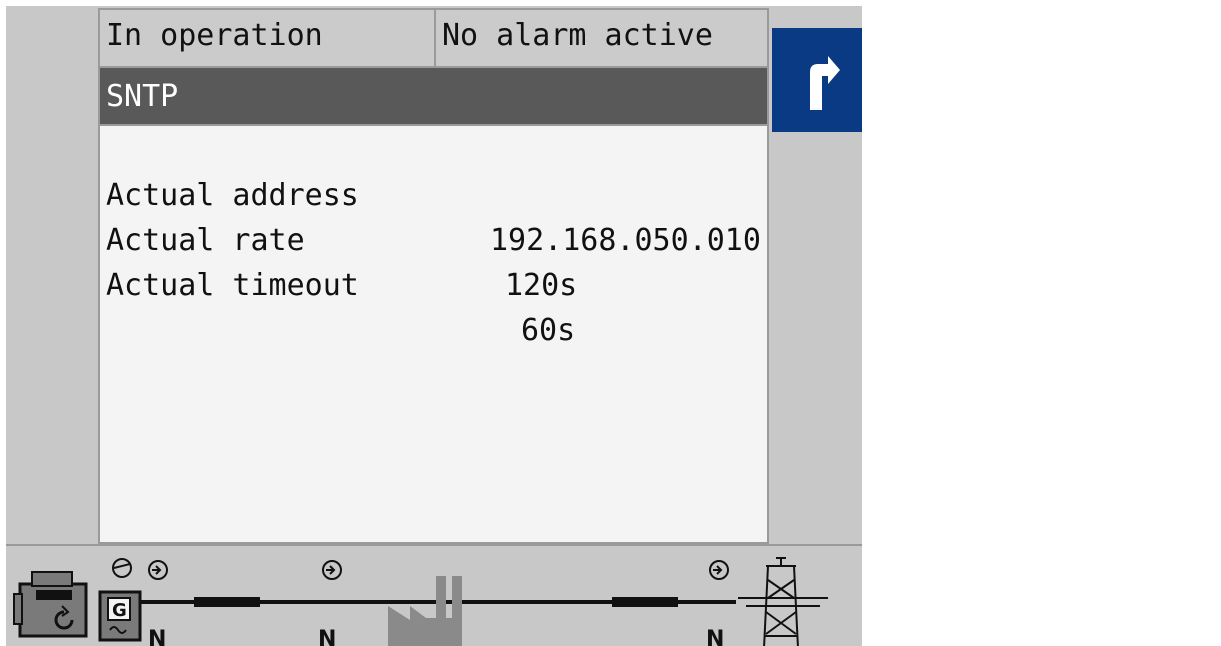 The height and width of the screenshot is (646, 1221). Describe the element at coordinates (783, 601) in the screenshot. I see `mains-tower-icon` at that location.